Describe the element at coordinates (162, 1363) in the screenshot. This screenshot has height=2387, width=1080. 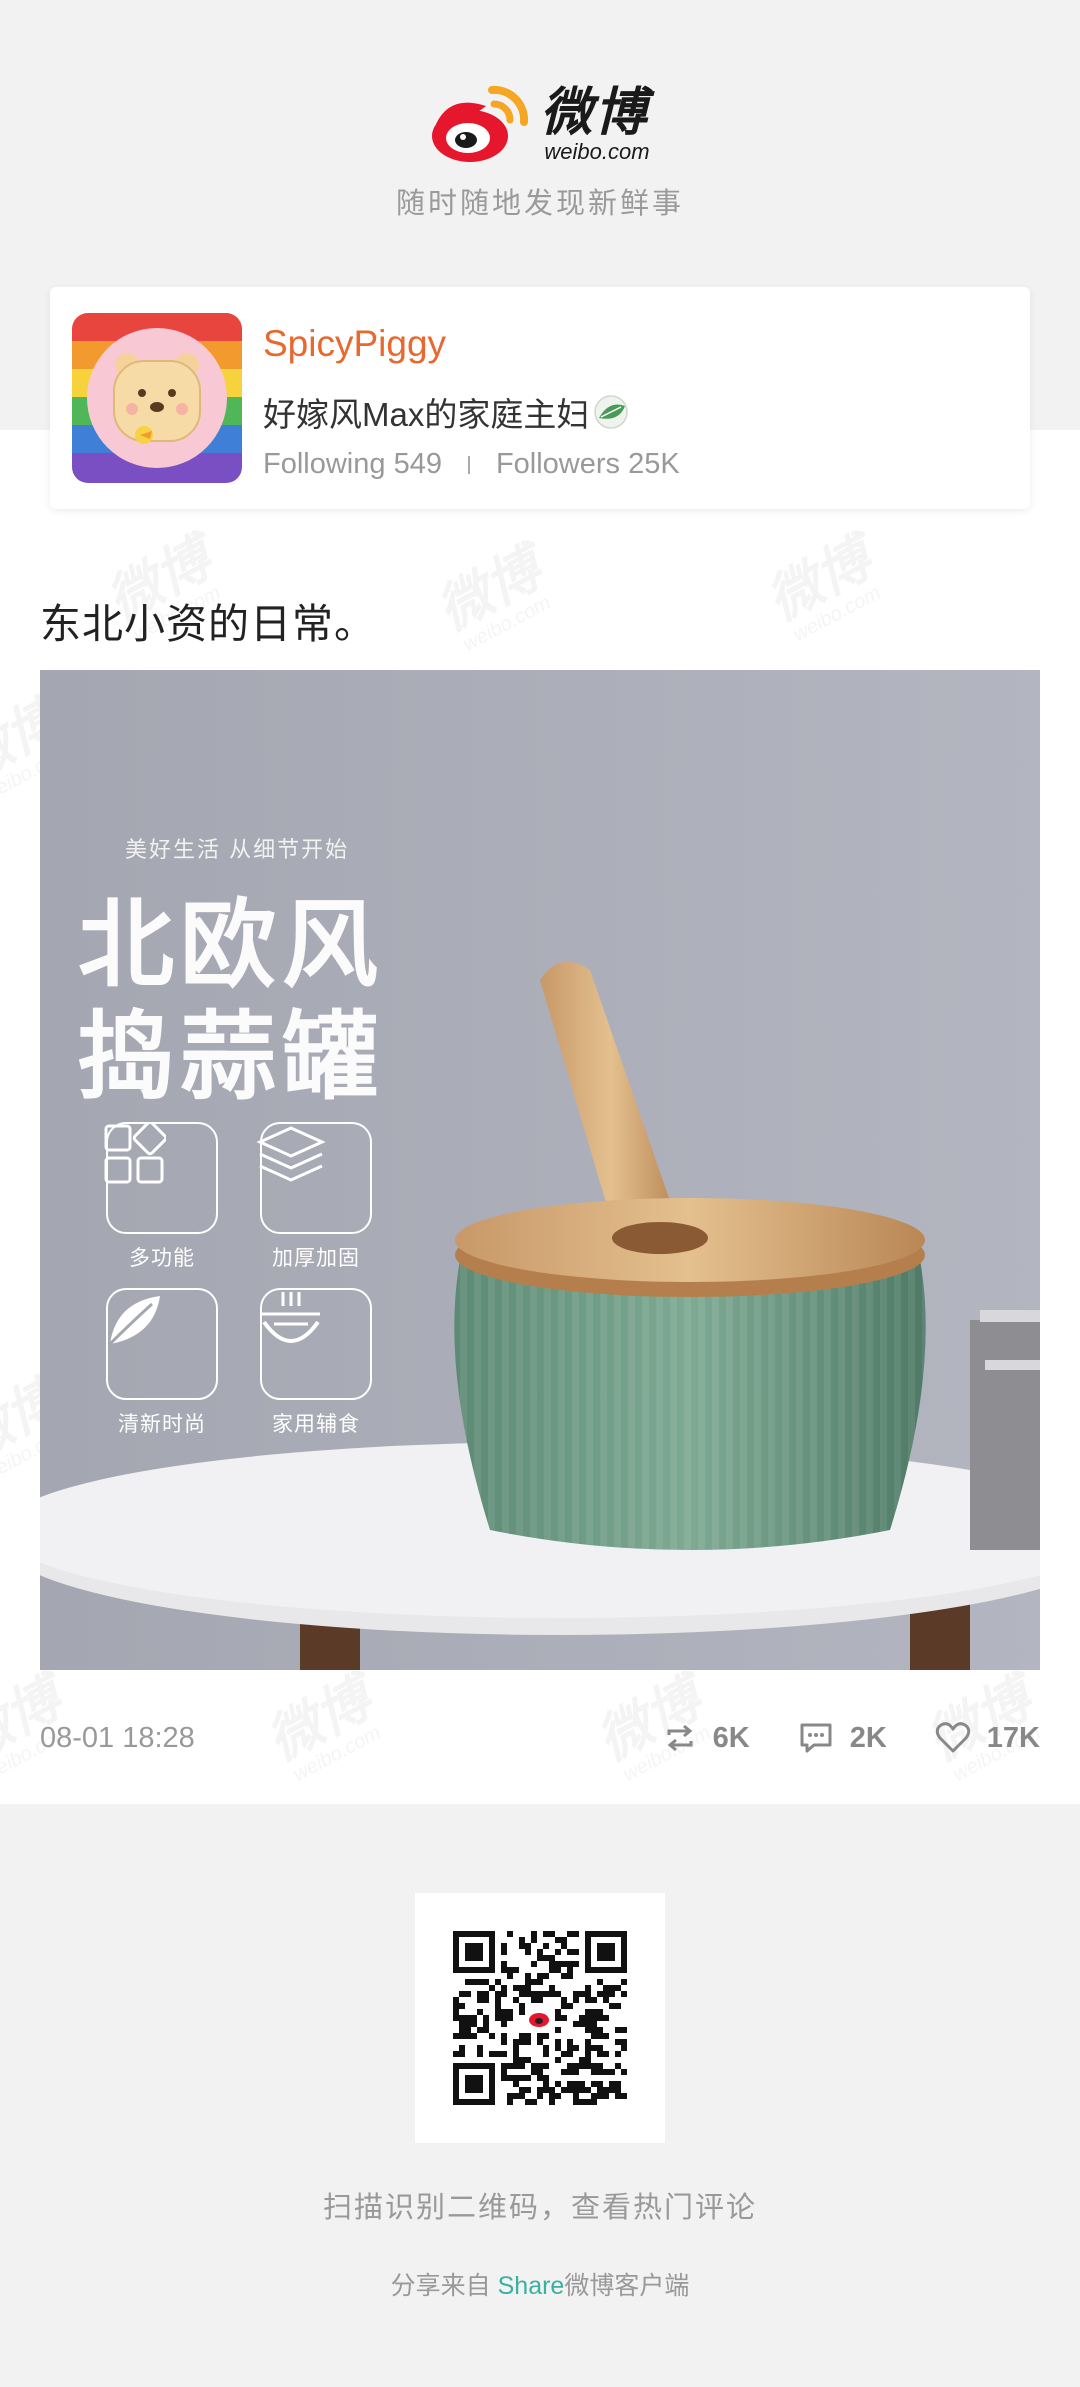
I see `feature-fresh-style: 清新时尚` at that location.